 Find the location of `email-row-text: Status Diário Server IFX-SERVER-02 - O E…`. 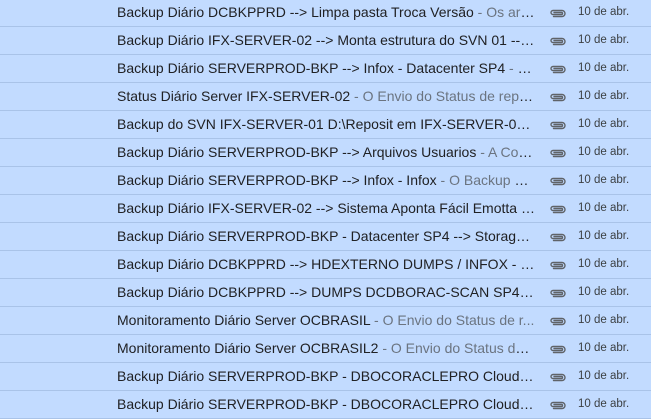

email-row-text: Status Diário Server IFX-SERVER-02 - O E… is located at coordinates (326, 96).